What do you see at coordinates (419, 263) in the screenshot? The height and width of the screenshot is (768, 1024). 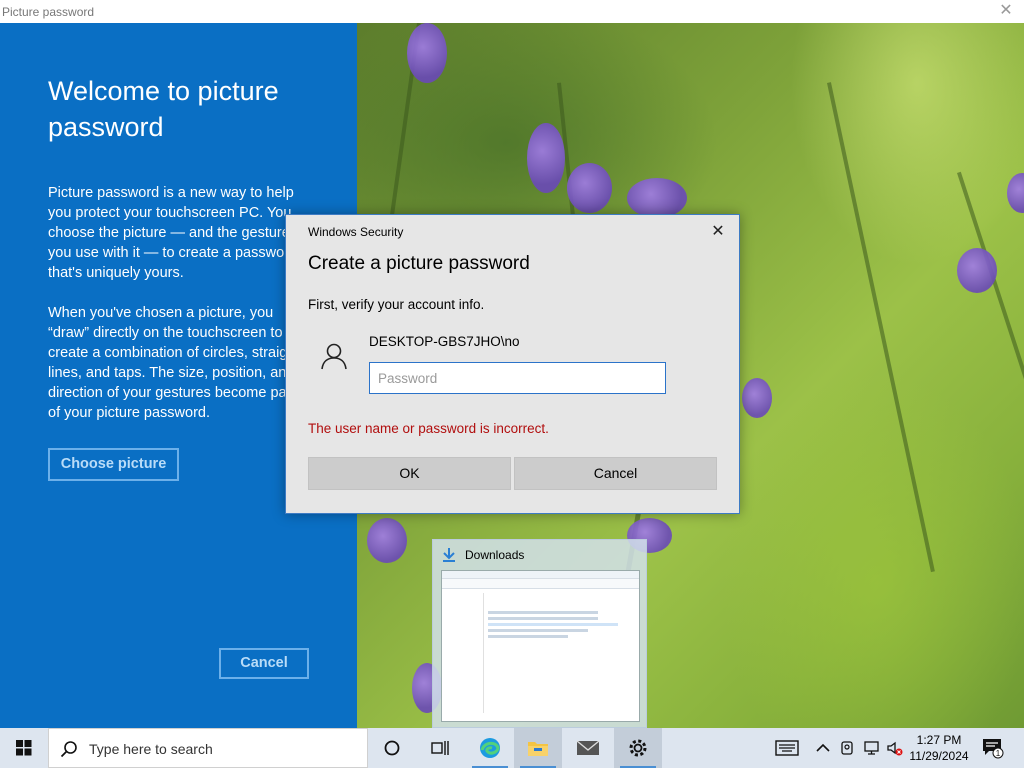 I see `dialog-title: Create a picture password` at bounding box center [419, 263].